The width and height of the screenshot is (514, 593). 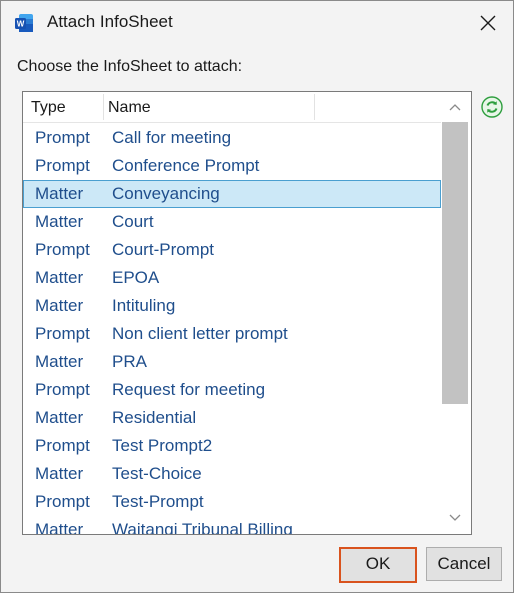 What do you see at coordinates (464, 564) in the screenshot?
I see `cancel-button: Cancel` at bounding box center [464, 564].